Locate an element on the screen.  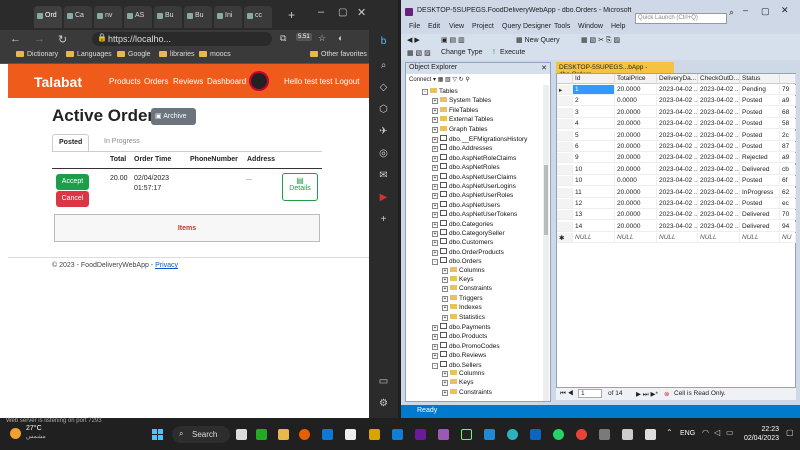
extension-badge: 5.51 is located at coordinates (304, 37).